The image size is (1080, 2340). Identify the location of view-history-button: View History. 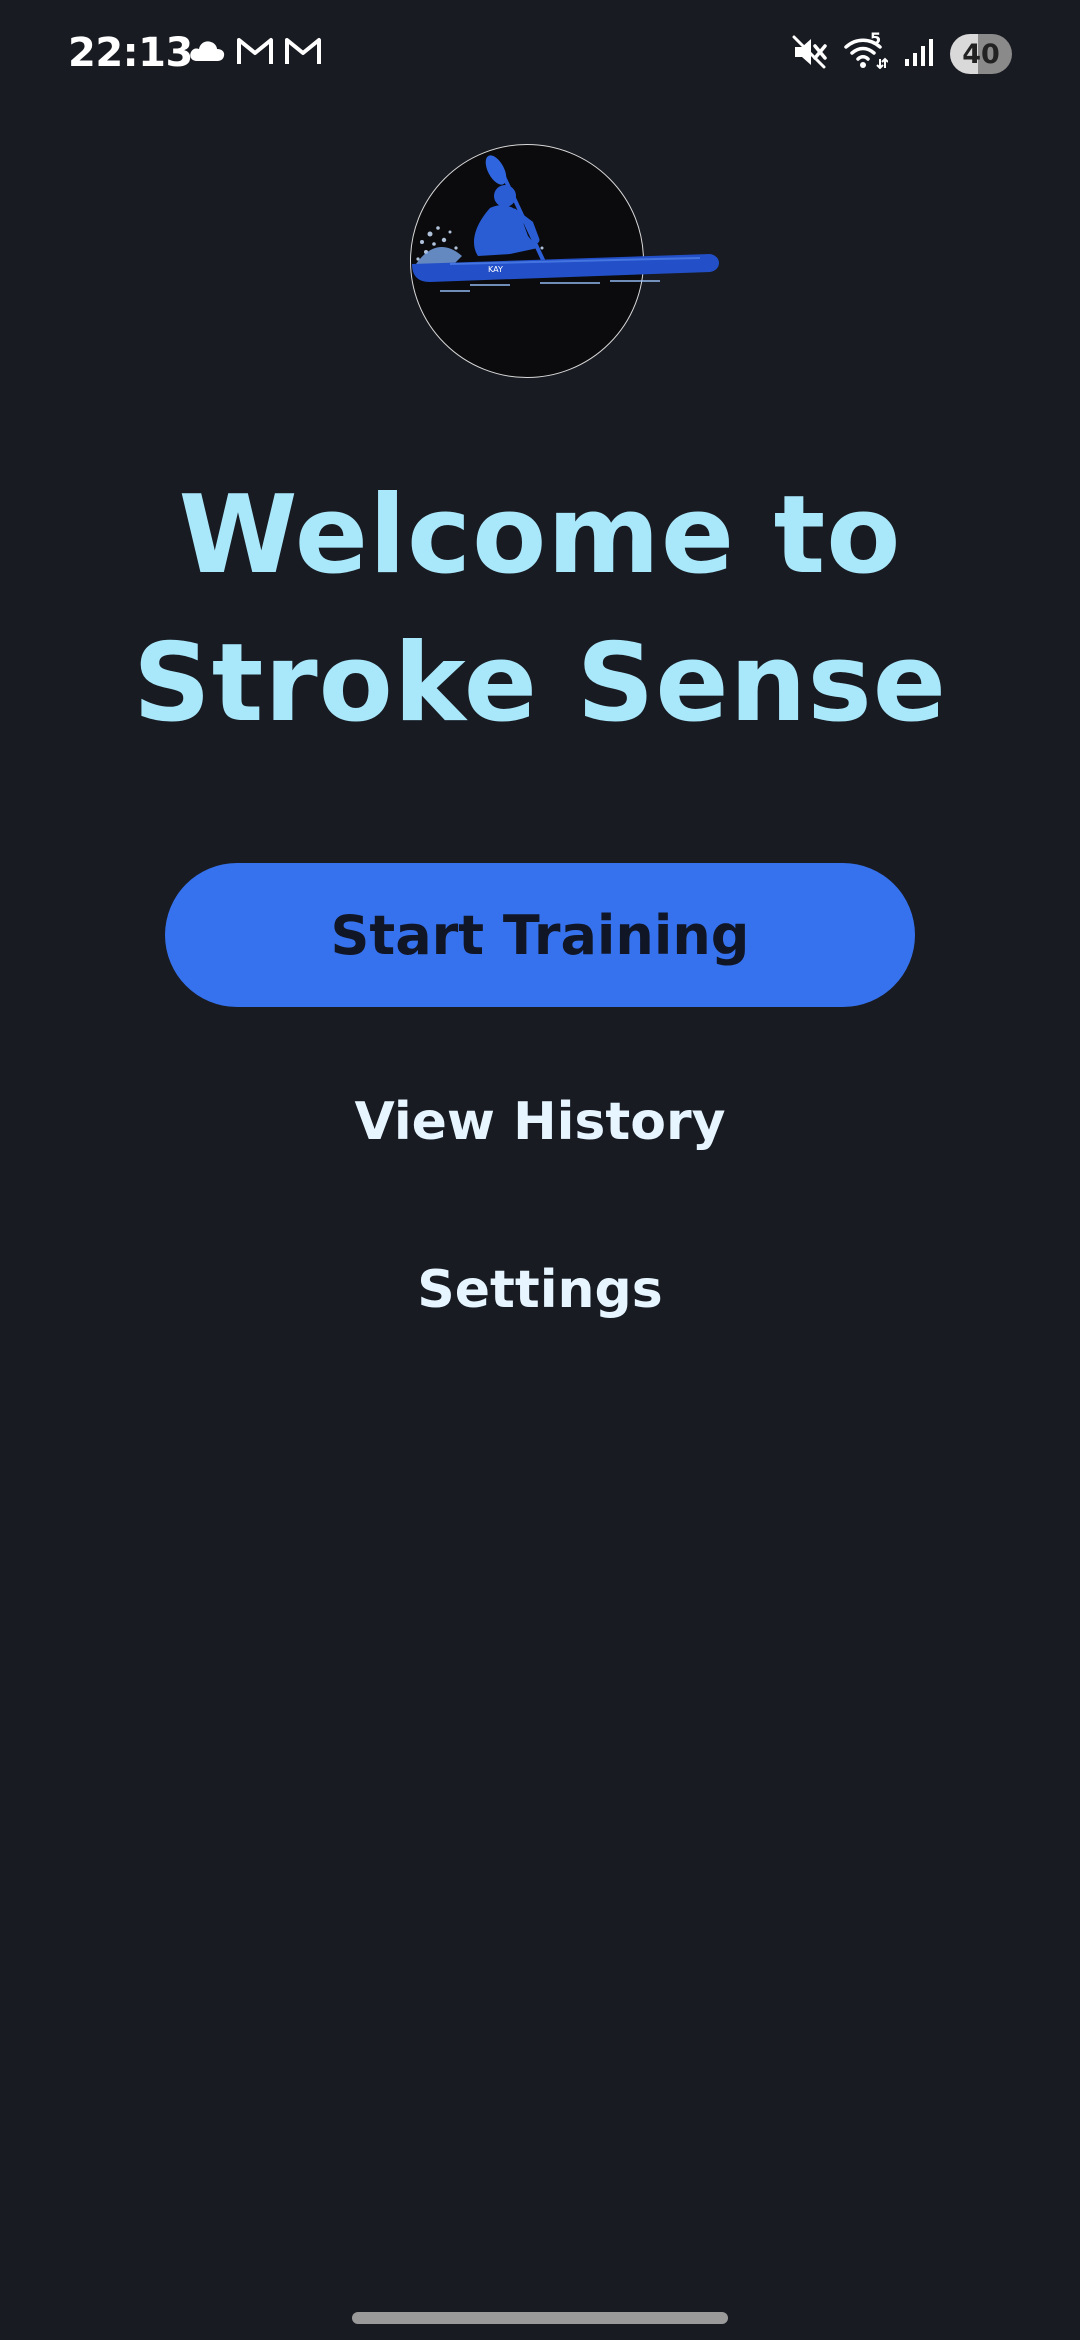
(540, 1122).